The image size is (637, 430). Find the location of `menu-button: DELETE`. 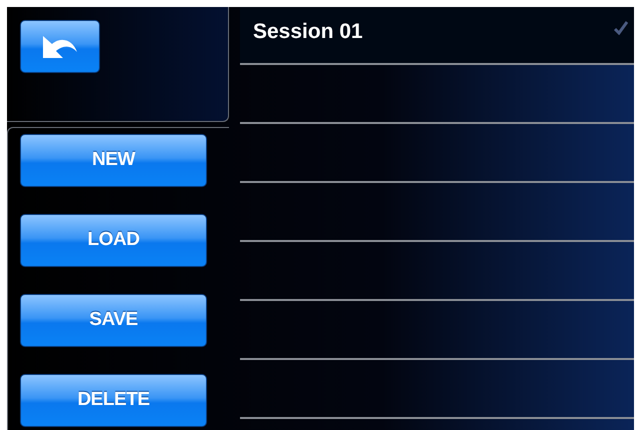

menu-button: DELETE is located at coordinates (113, 400).